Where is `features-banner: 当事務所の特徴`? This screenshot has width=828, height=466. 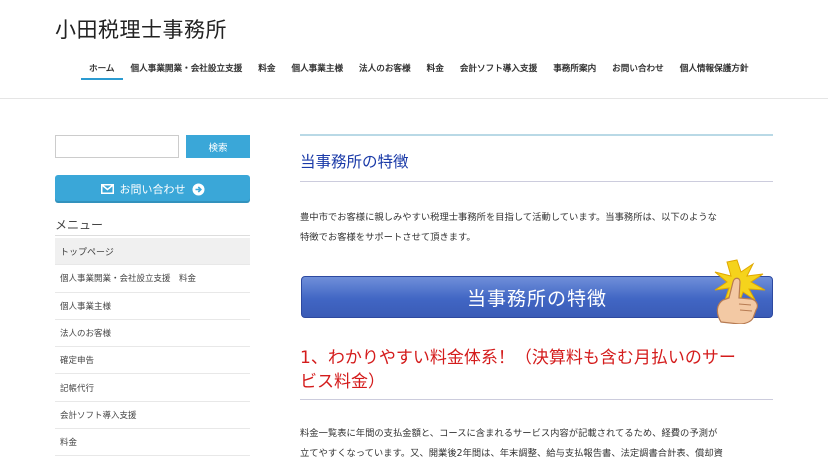
features-banner: 当事務所の特徴 is located at coordinates (537, 291).